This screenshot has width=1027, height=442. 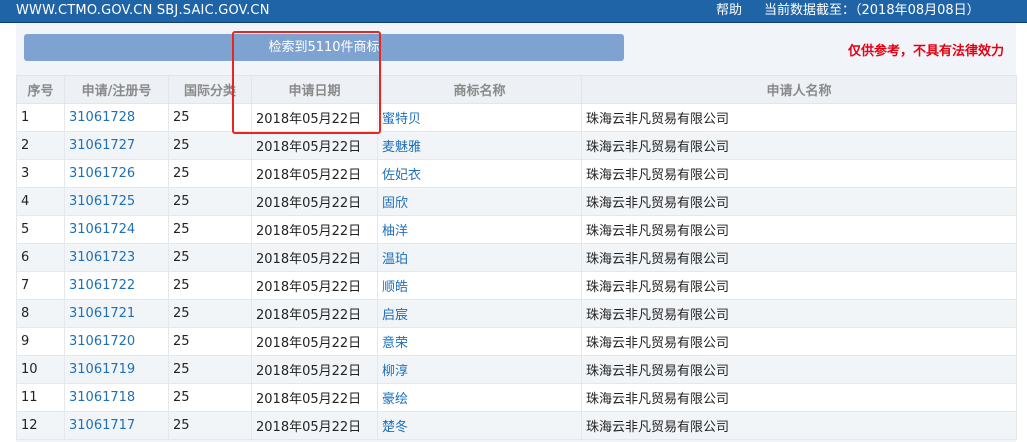 I want to click on reg-number-link: 31061725, so click(x=102, y=201).